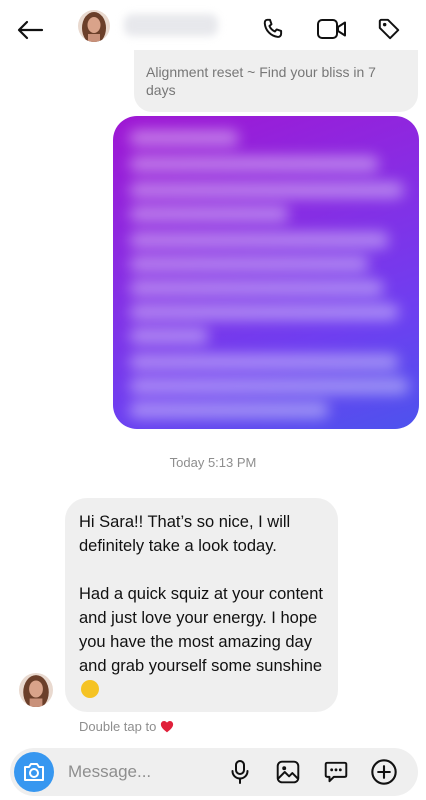 The image size is (426, 800). I want to click on video-call-button, so click(332, 29).